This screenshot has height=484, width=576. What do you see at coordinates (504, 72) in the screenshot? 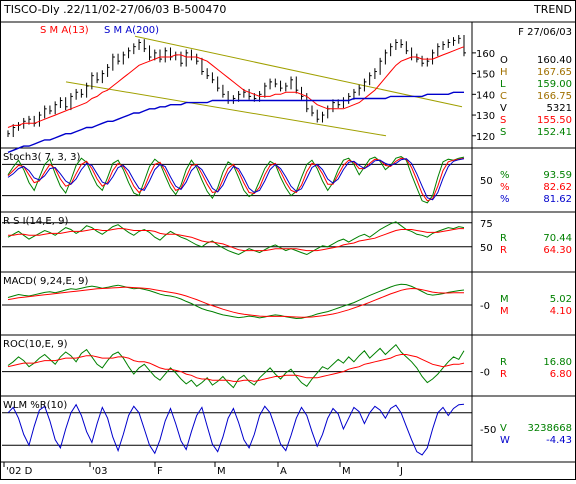
I see `readout-label: H` at bounding box center [504, 72].